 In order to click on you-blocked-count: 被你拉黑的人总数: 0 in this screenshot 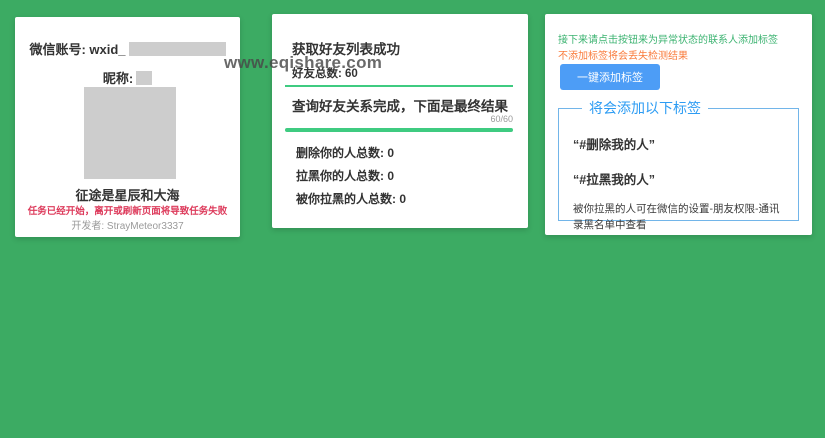, I will do `click(351, 199)`.